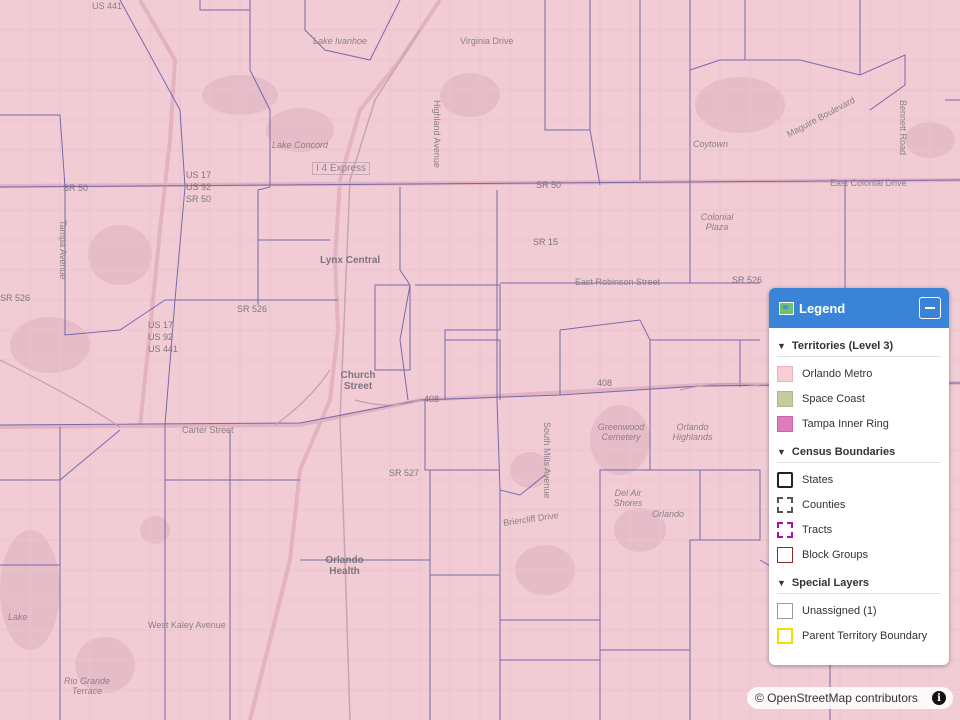 Image resolution: width=960 pixels, height=720 pixels. Describe the element at coordinates (668, 514) in the screenshot. I see `map-label-orlando-south: Orlando` at that location.